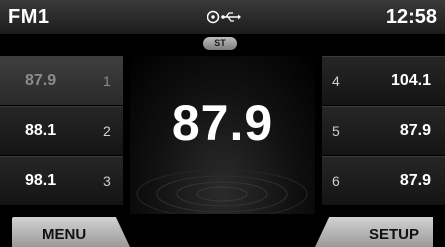 The image size is (445, 247). What do you see at coordinates (61, 181) in the screenshot?
I see `preset-button-3: 98.1 3` at bounding box center [61, 181].